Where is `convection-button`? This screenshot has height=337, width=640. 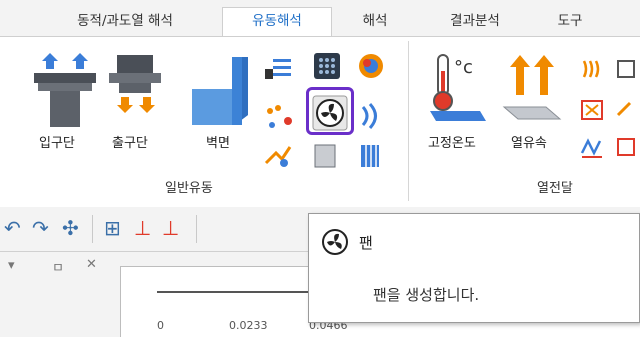
convection-button is located at coordinates (592, 71).